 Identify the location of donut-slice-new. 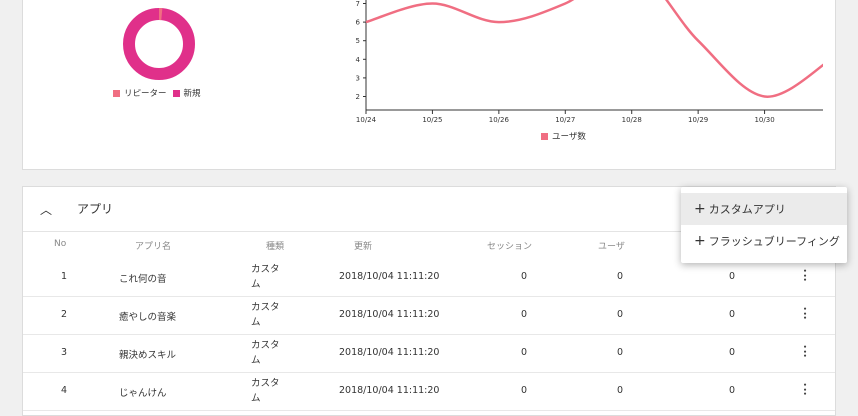
(159, 44).